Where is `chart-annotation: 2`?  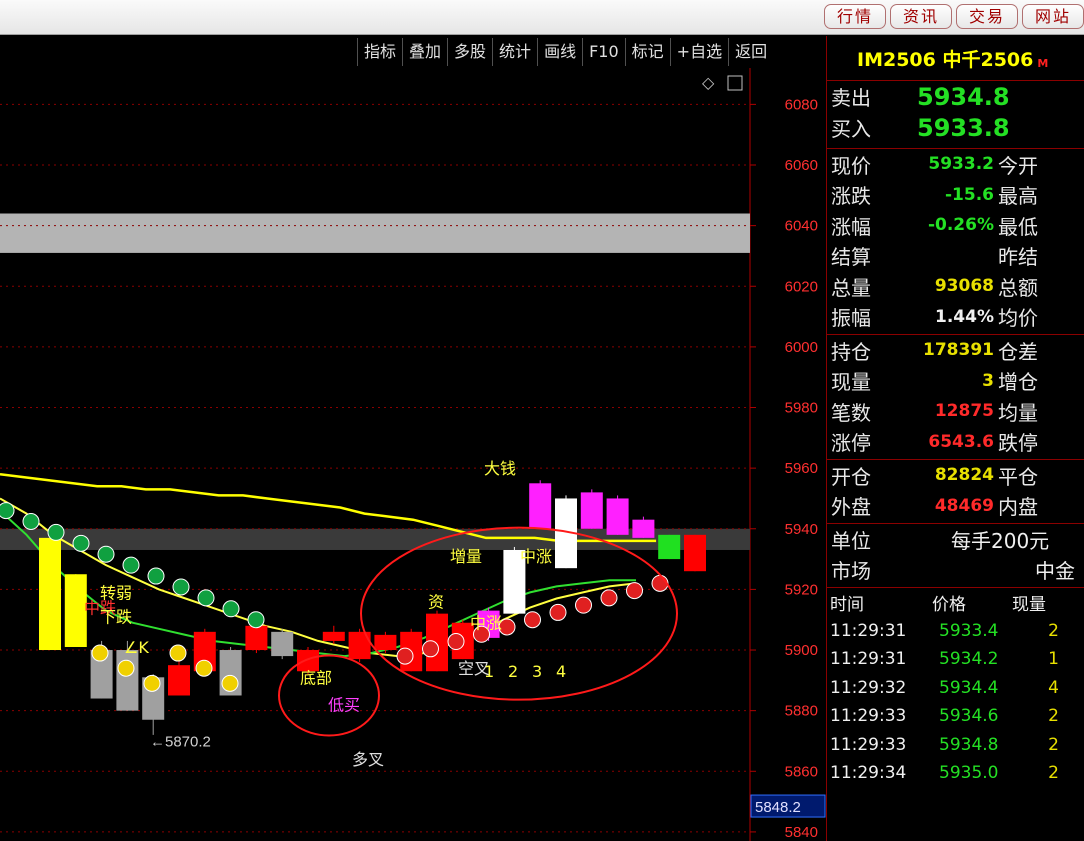 chart-annotation: 2 is located at coordinates (513, 671).